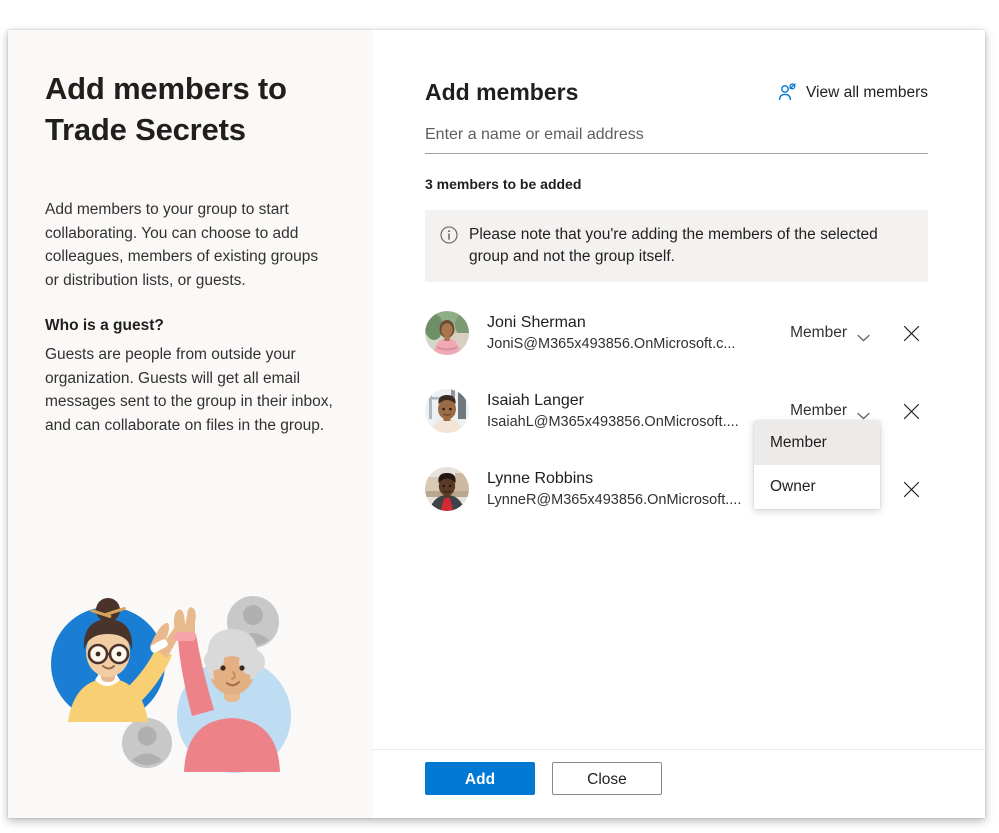  I want to click on close-button: Close, so click(607, 778).